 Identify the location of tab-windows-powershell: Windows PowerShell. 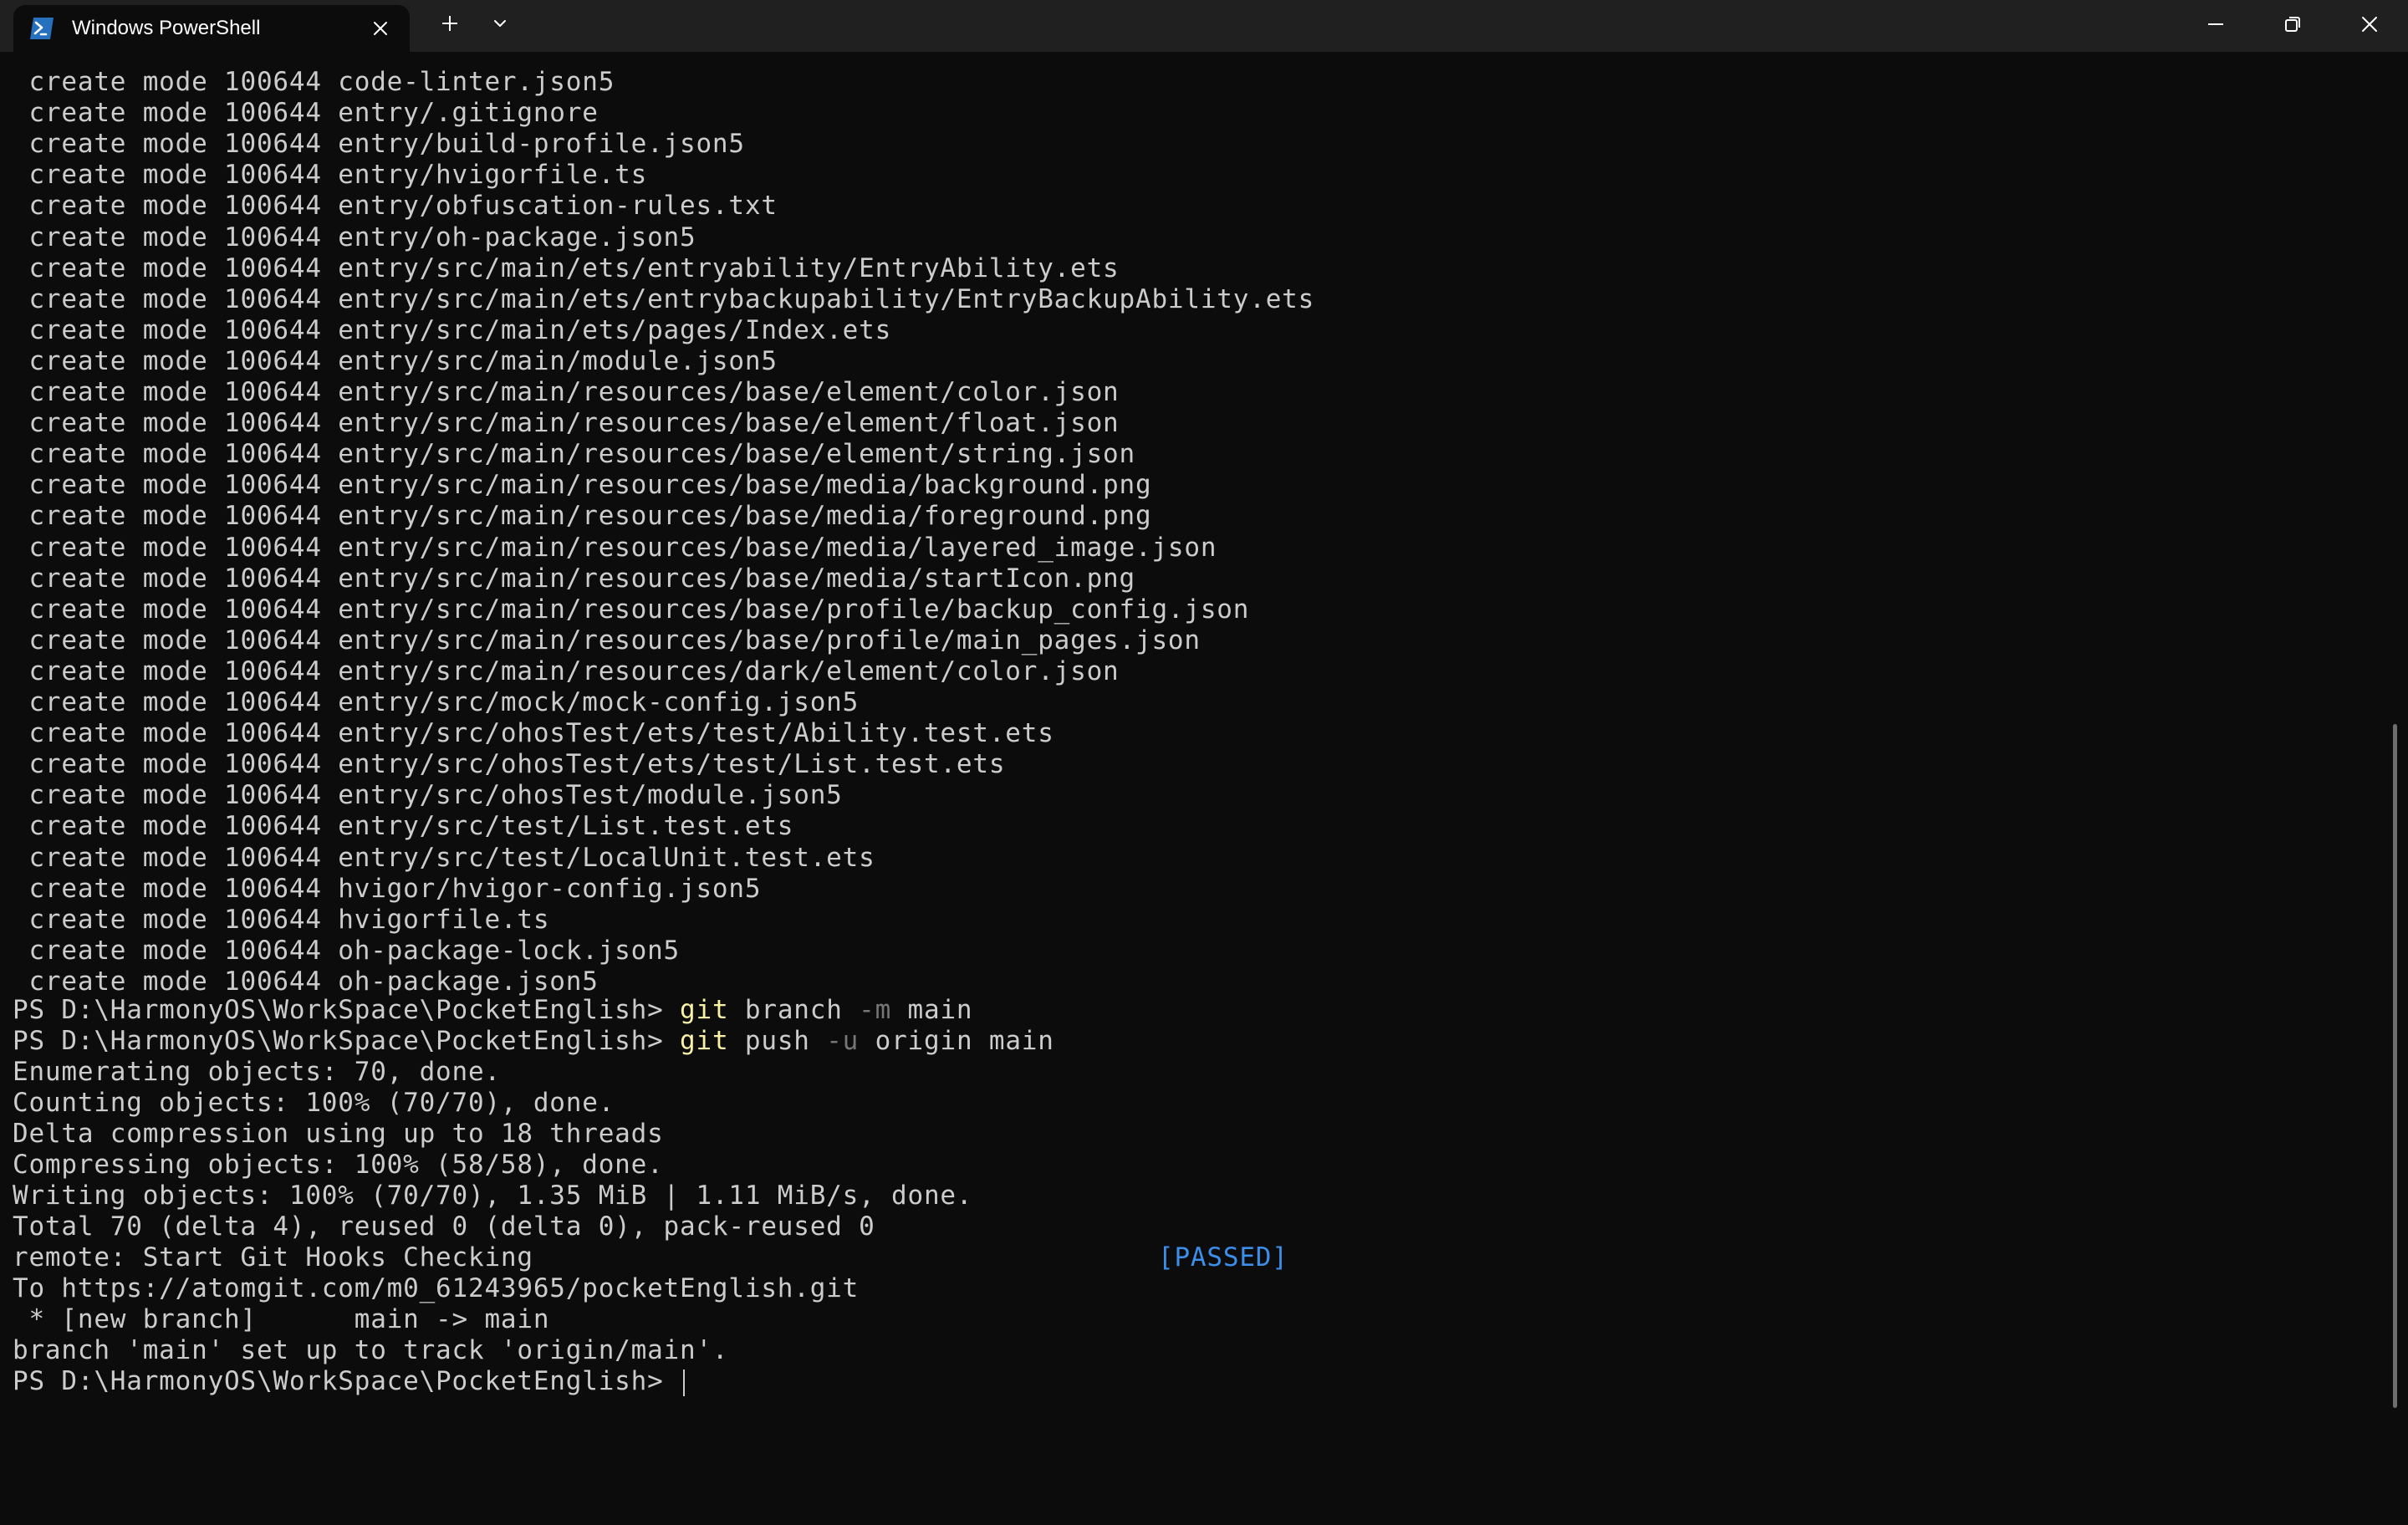
(212, 28).